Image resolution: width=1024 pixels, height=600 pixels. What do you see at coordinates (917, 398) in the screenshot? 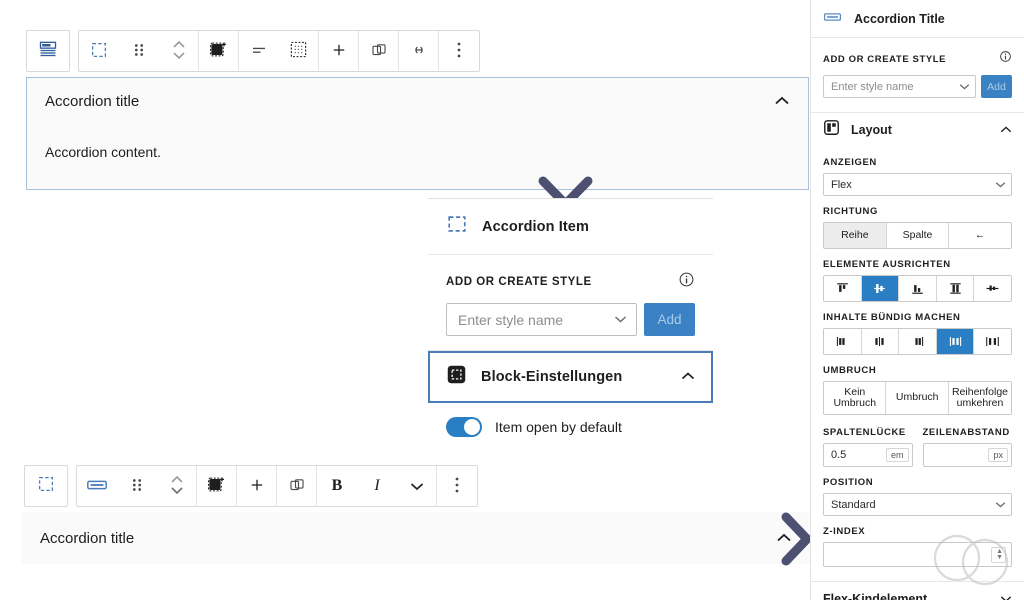
I see `wrap-option-wrap: Umbruch` at bounding box center [917, 398].